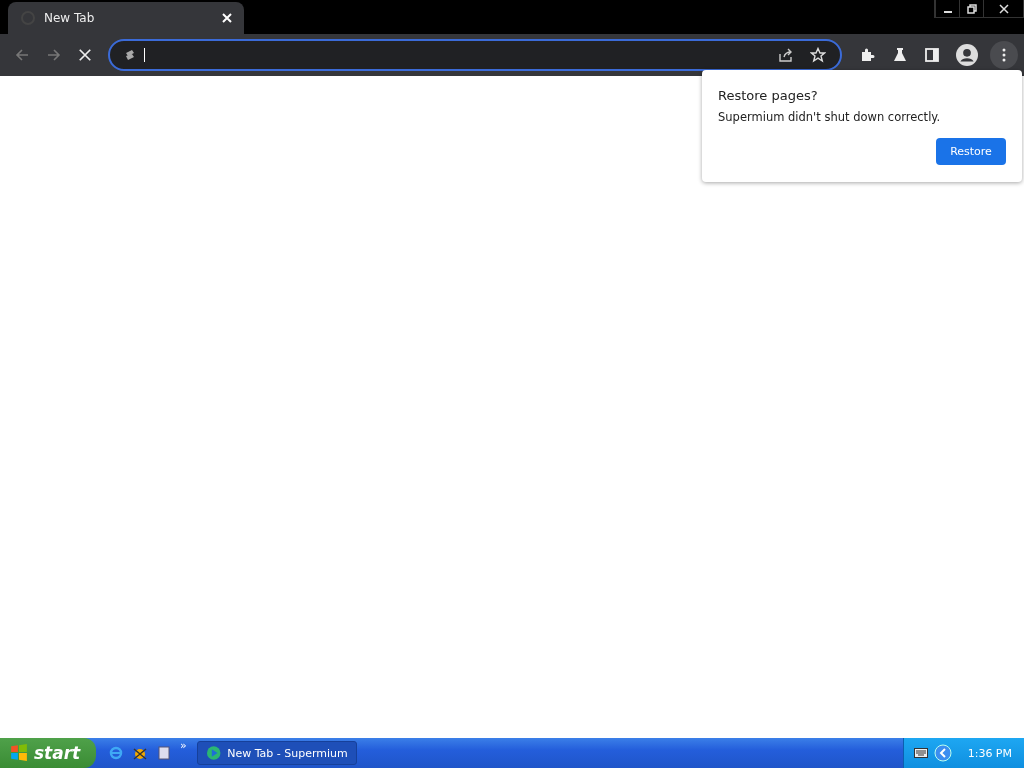  Describe the element at coordinates (276, 753) in the screenshot. I see `taskbar-button: New Tab - Supermium` at that location.